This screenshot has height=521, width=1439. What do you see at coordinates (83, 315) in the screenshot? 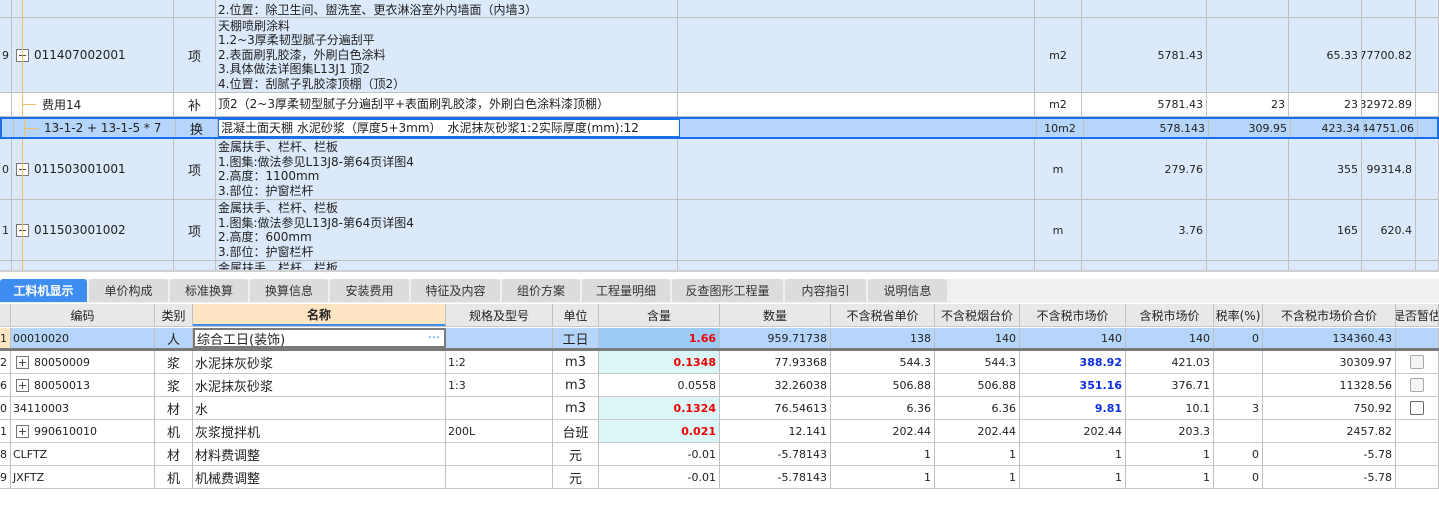
I see `column-header-0: 编码` at bounding box center [83, 315].